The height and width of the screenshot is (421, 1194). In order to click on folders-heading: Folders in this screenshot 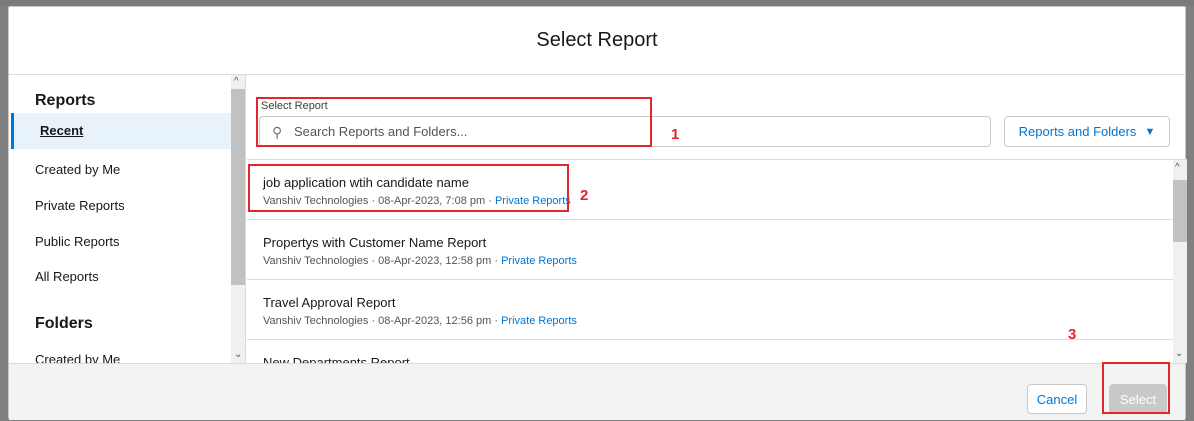, I will do `click(64, 323)`.